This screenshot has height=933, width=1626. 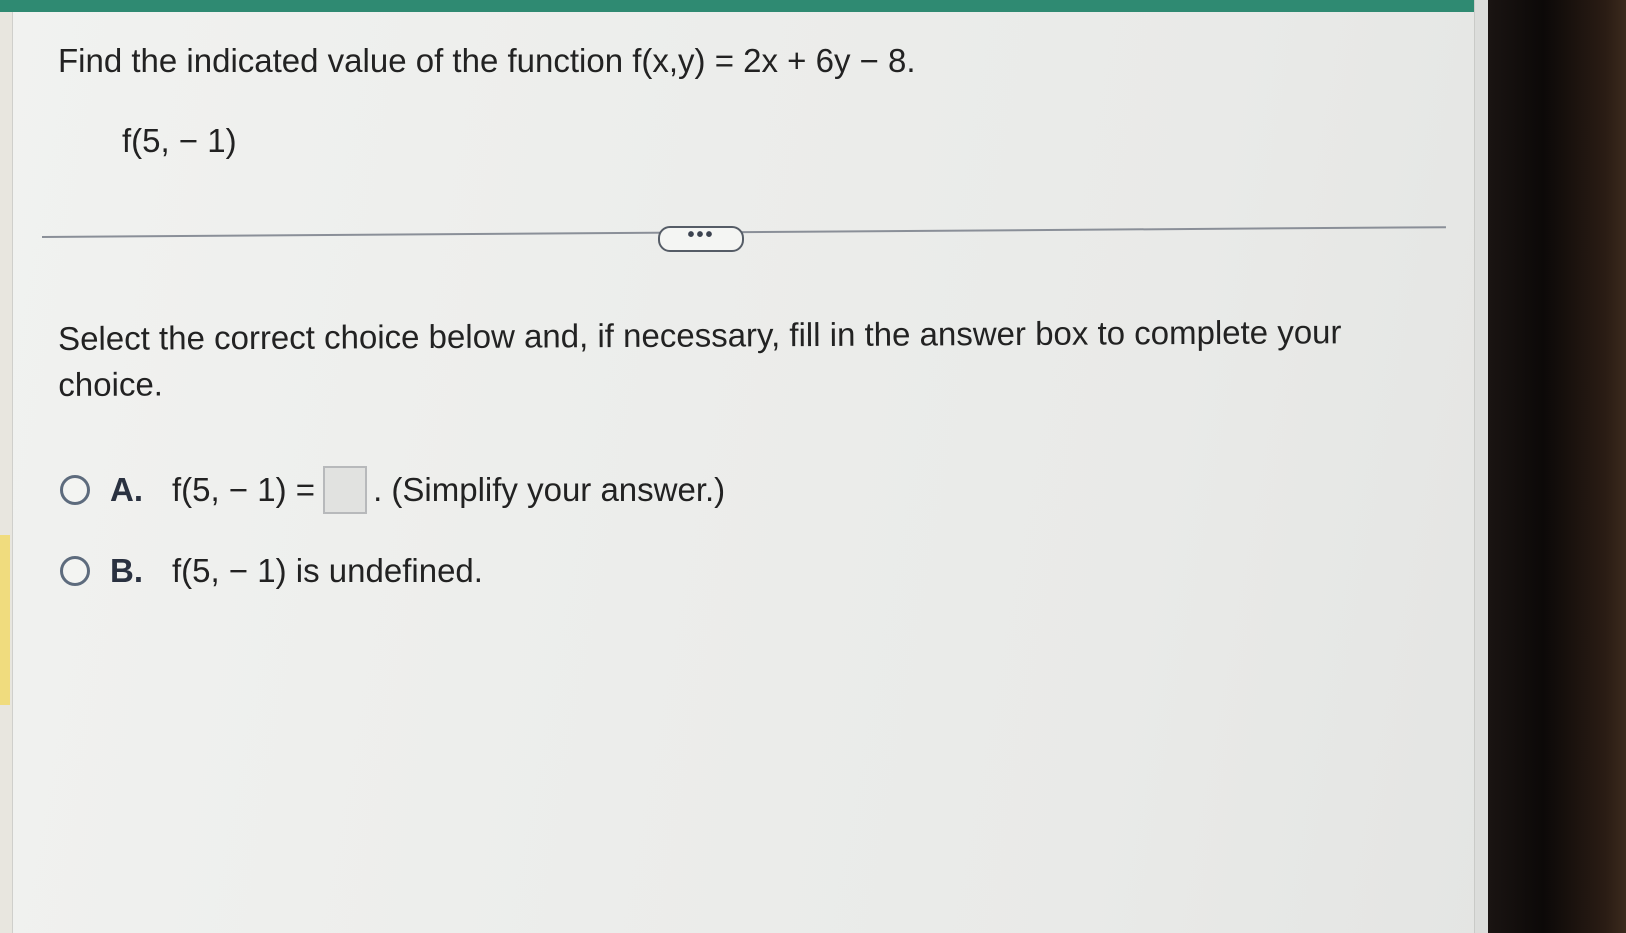 What do you see at coordinates (75, 571) in the screenshot?
I see `choice-b-radio` at bounding box center [75, 571].